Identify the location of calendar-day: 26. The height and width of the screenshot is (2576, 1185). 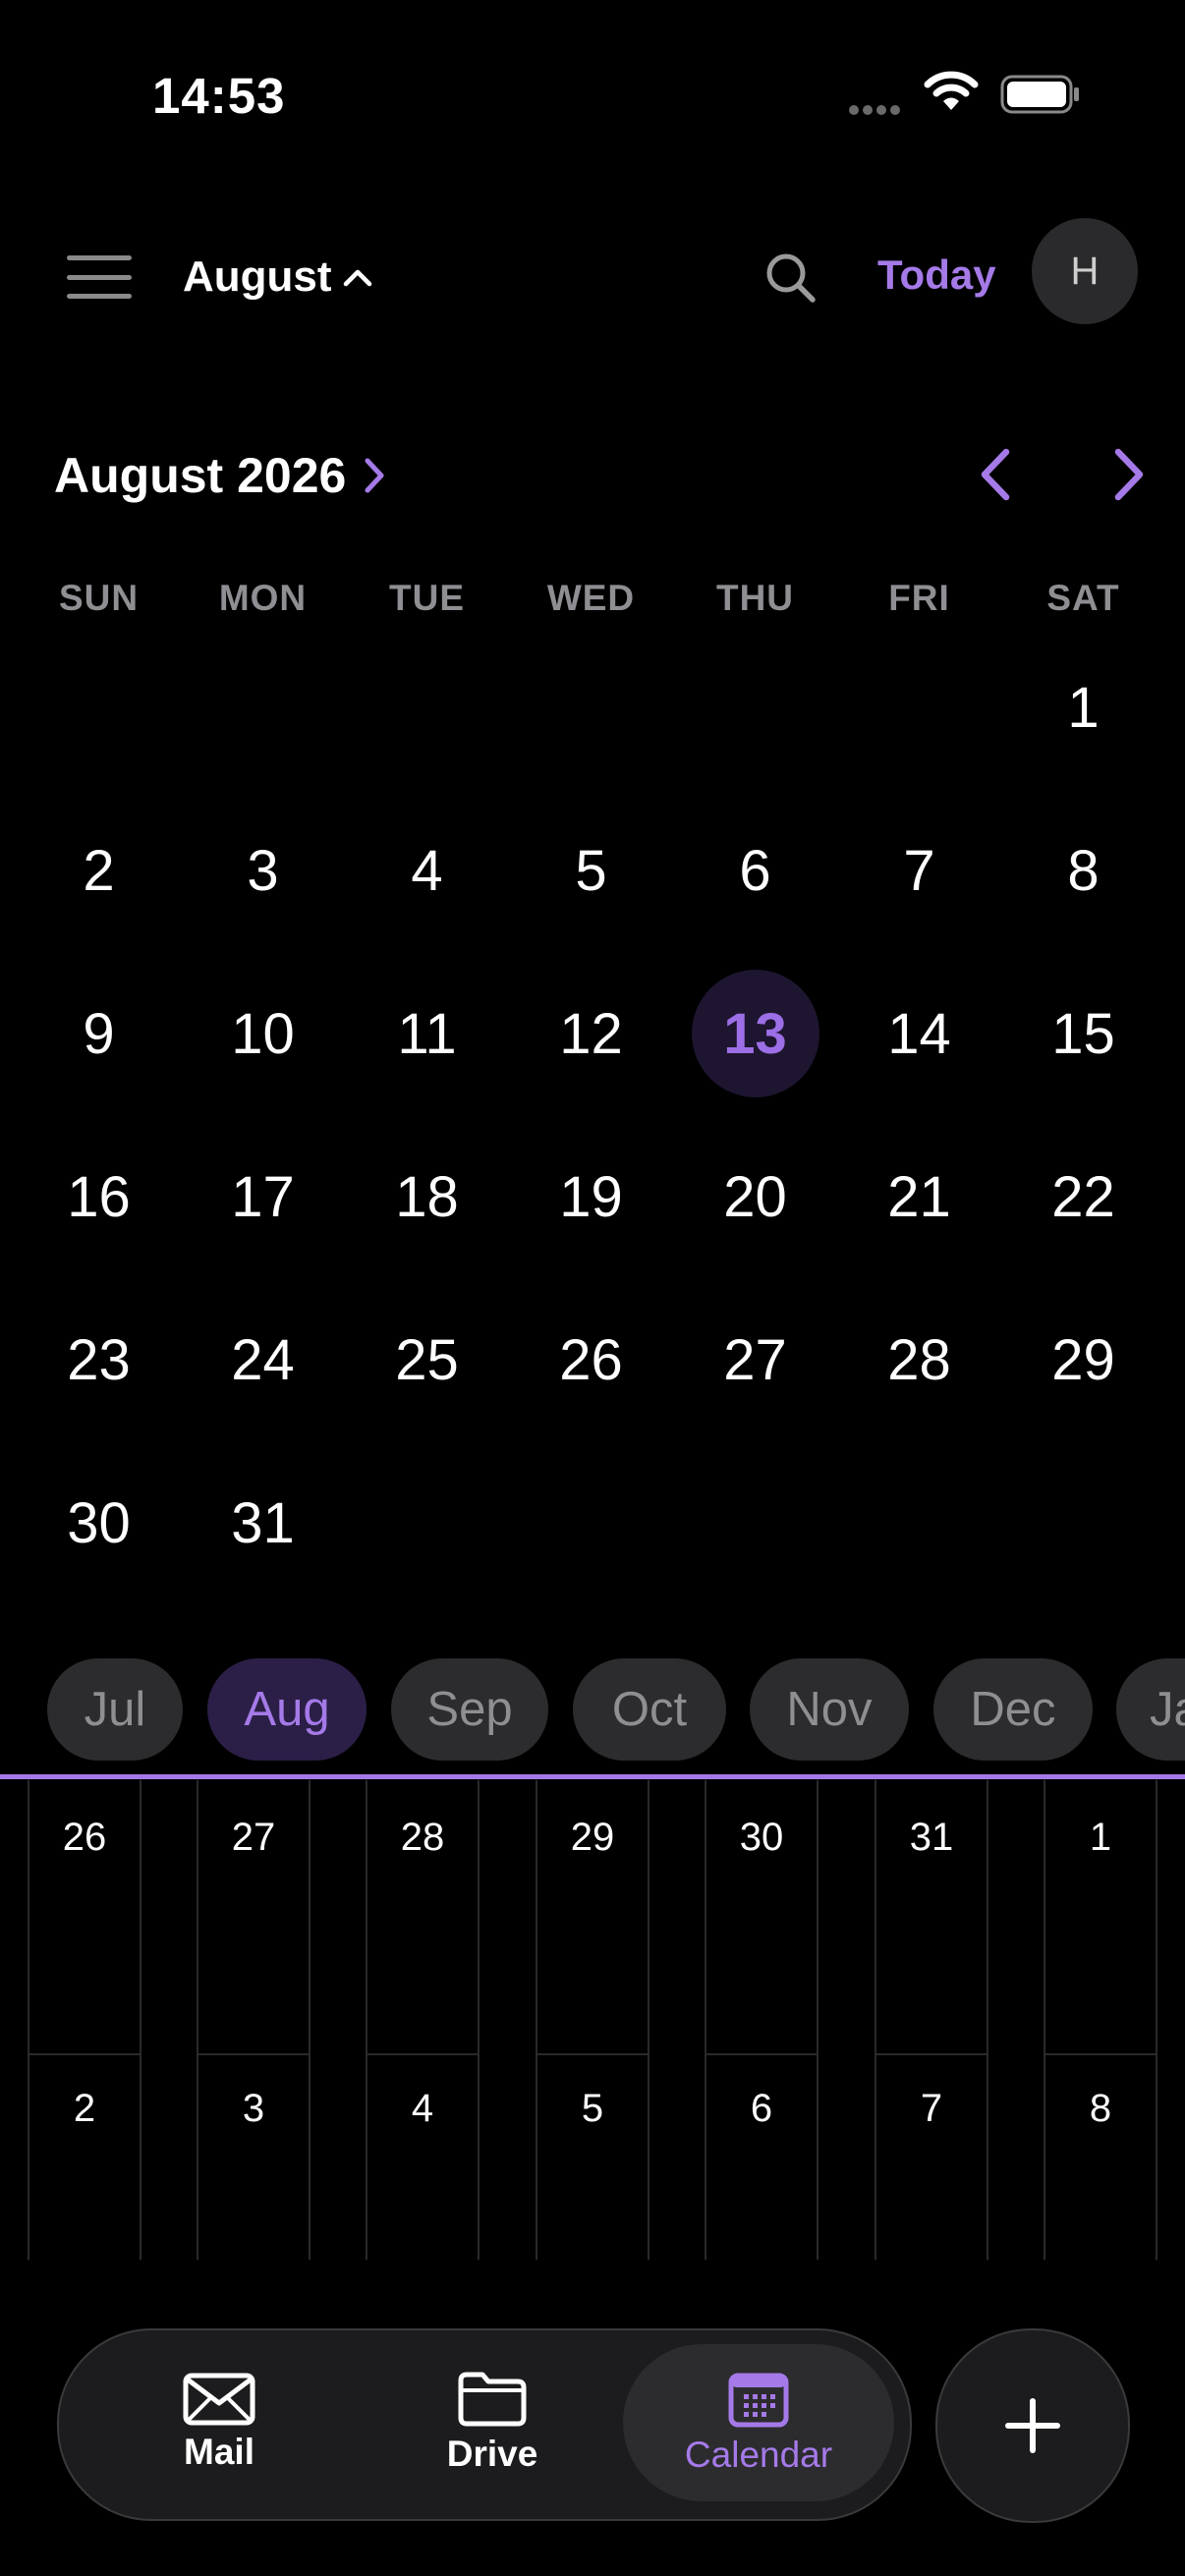
(591, 1359).